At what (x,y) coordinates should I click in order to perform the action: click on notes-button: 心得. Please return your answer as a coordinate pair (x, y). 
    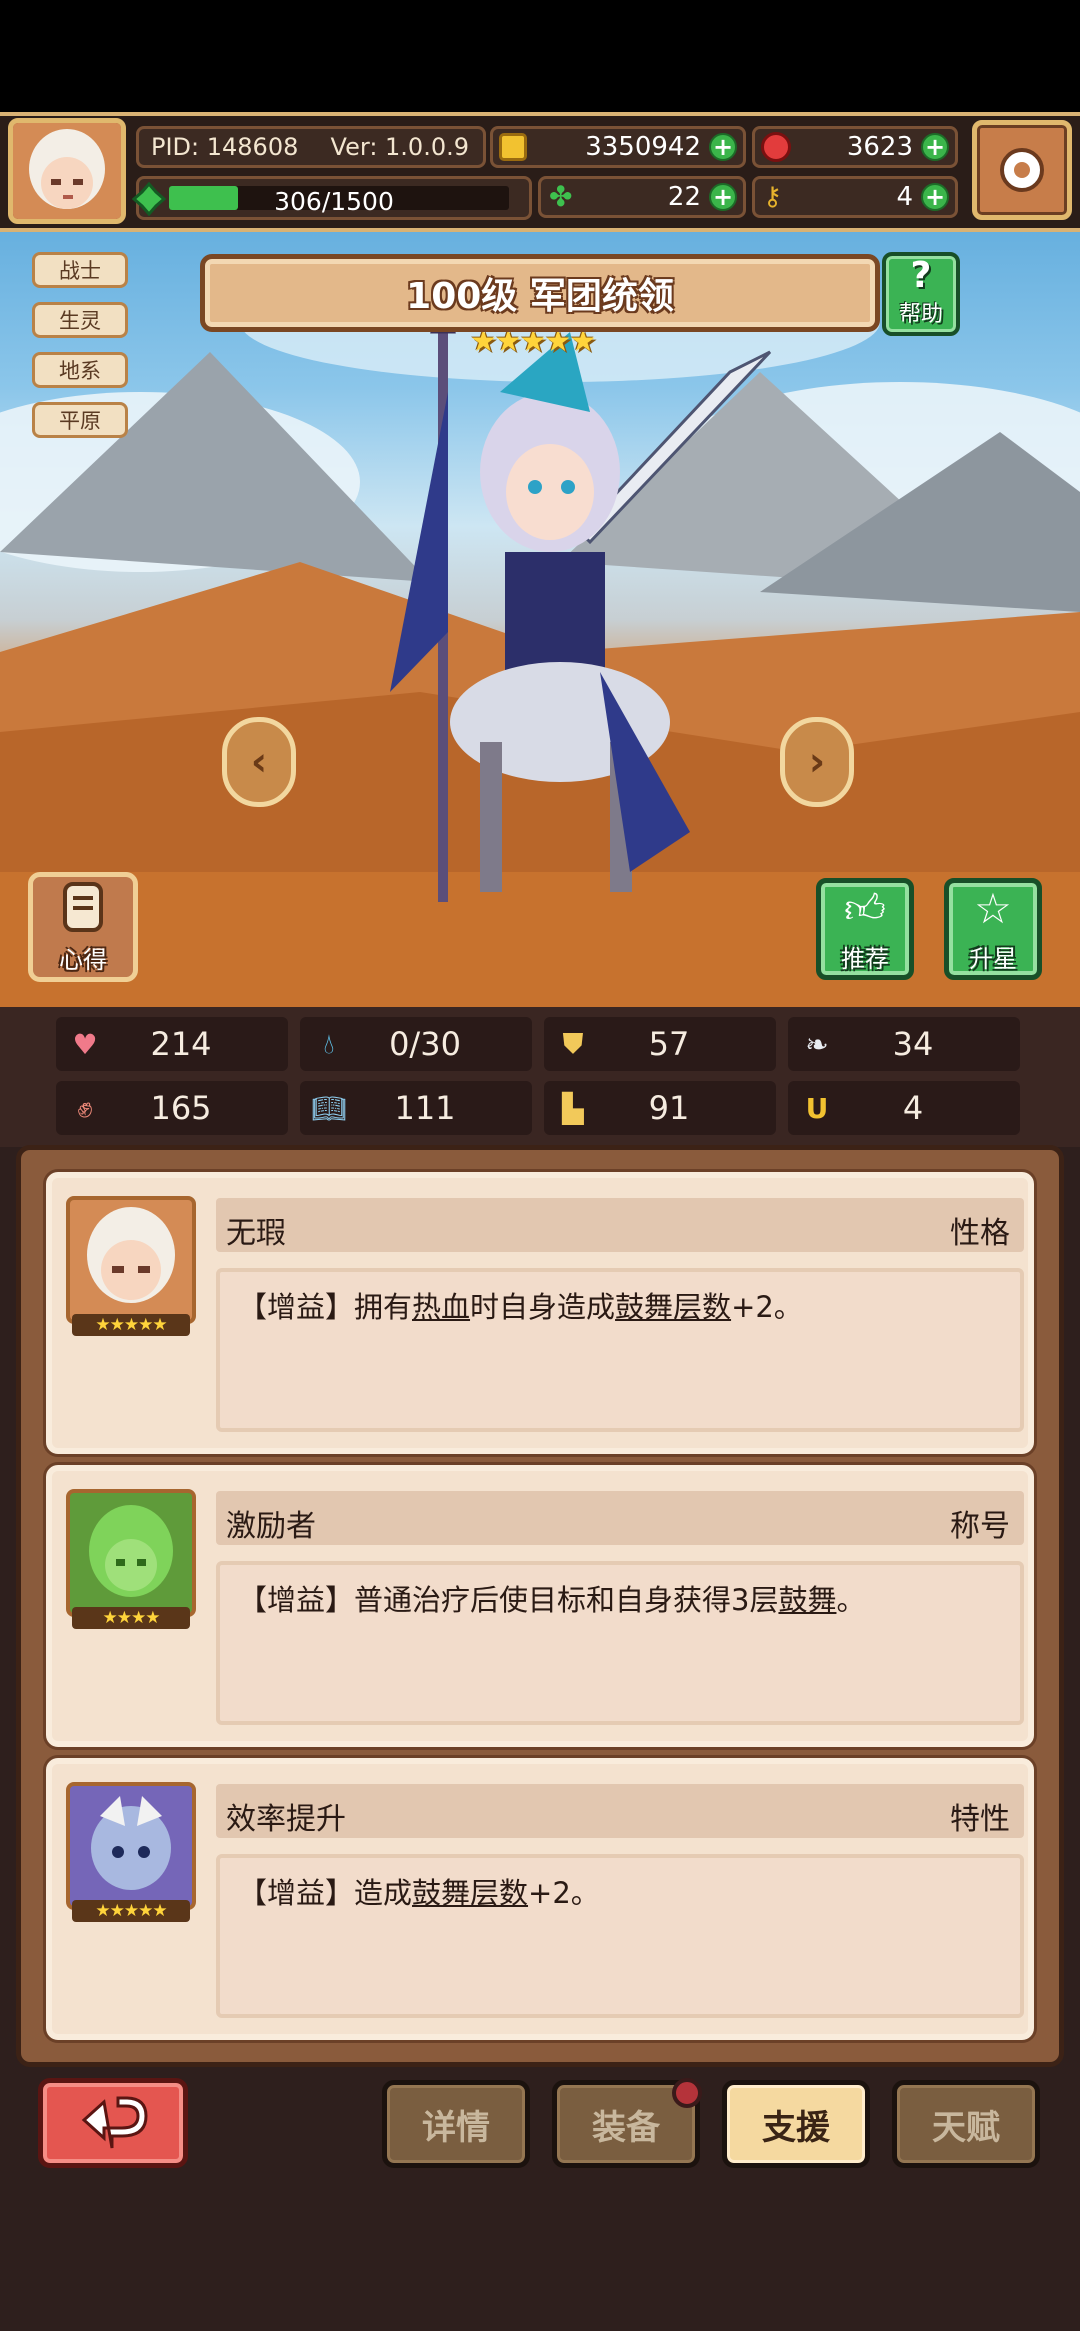
    Looking at the image, I should click on (83, 927).